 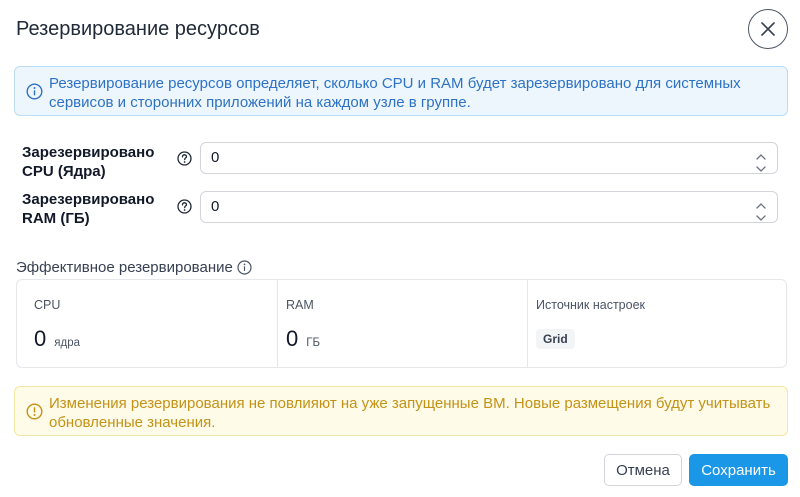 What do you see at coordinates (471, 157) in the screenshot?
I see `cpu-reserved-field` at bounding box center [471, 157].